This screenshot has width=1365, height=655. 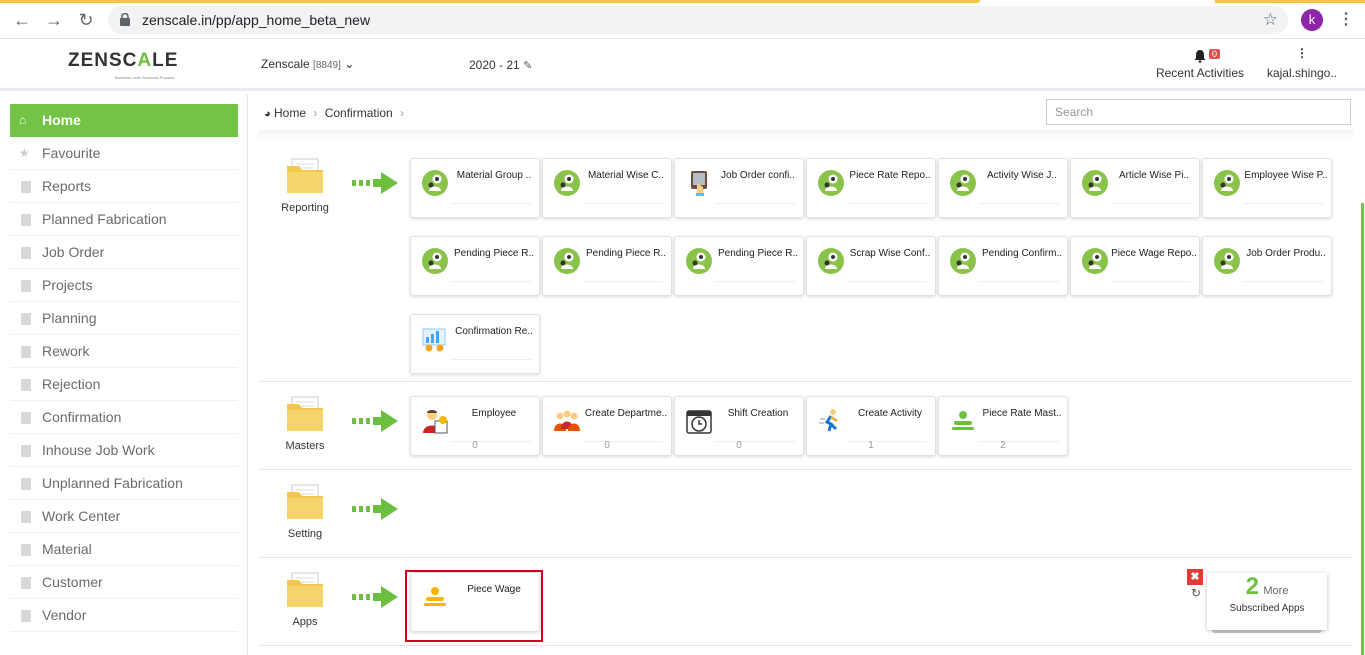 What do you see at coordinates (124, 450) in the screenshot?
I see `sidebar-item-inhouse-job-work: Inhouse Job Work` at bounding box center [124, 450].